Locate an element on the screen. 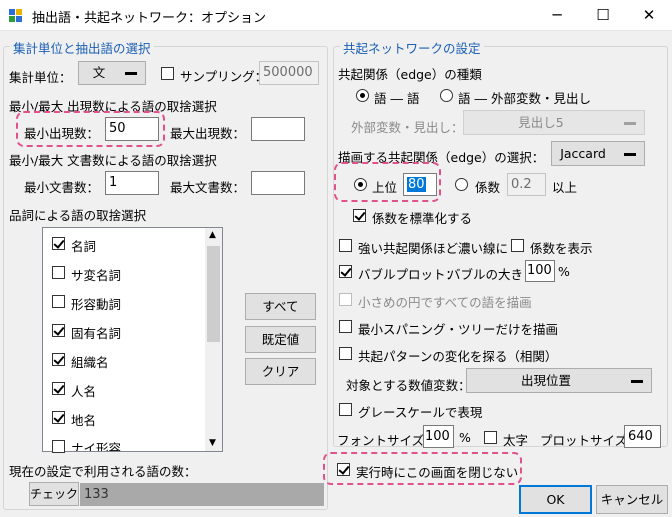 This screenshot has width=672, height=517. keep-open-highlight is located at coordinates (422, 468).